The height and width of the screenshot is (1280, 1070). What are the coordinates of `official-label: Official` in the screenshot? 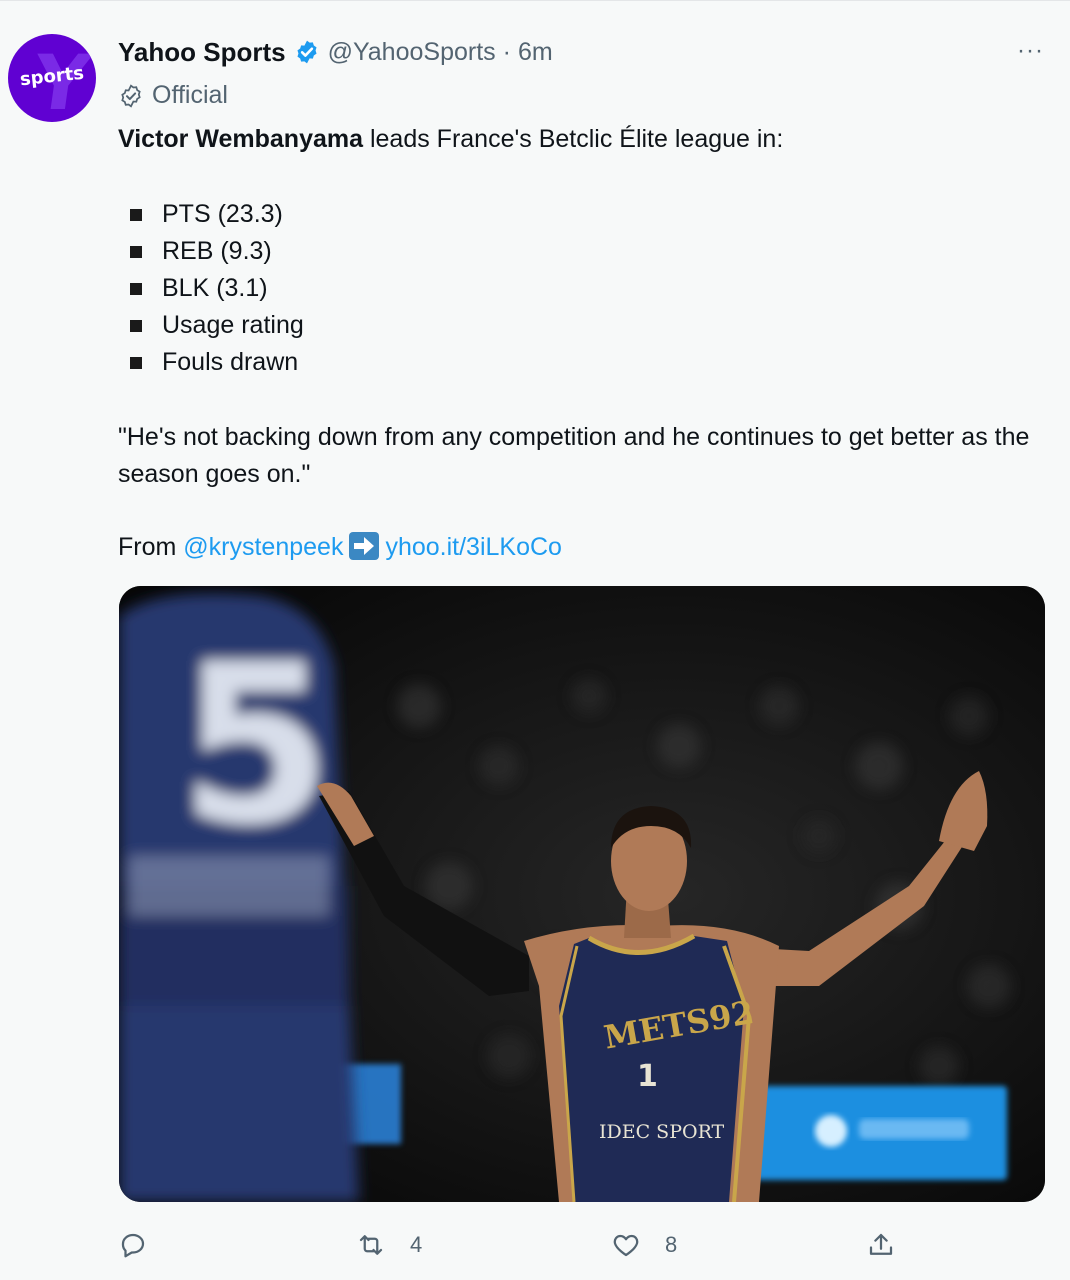 It's located at (173, 95).